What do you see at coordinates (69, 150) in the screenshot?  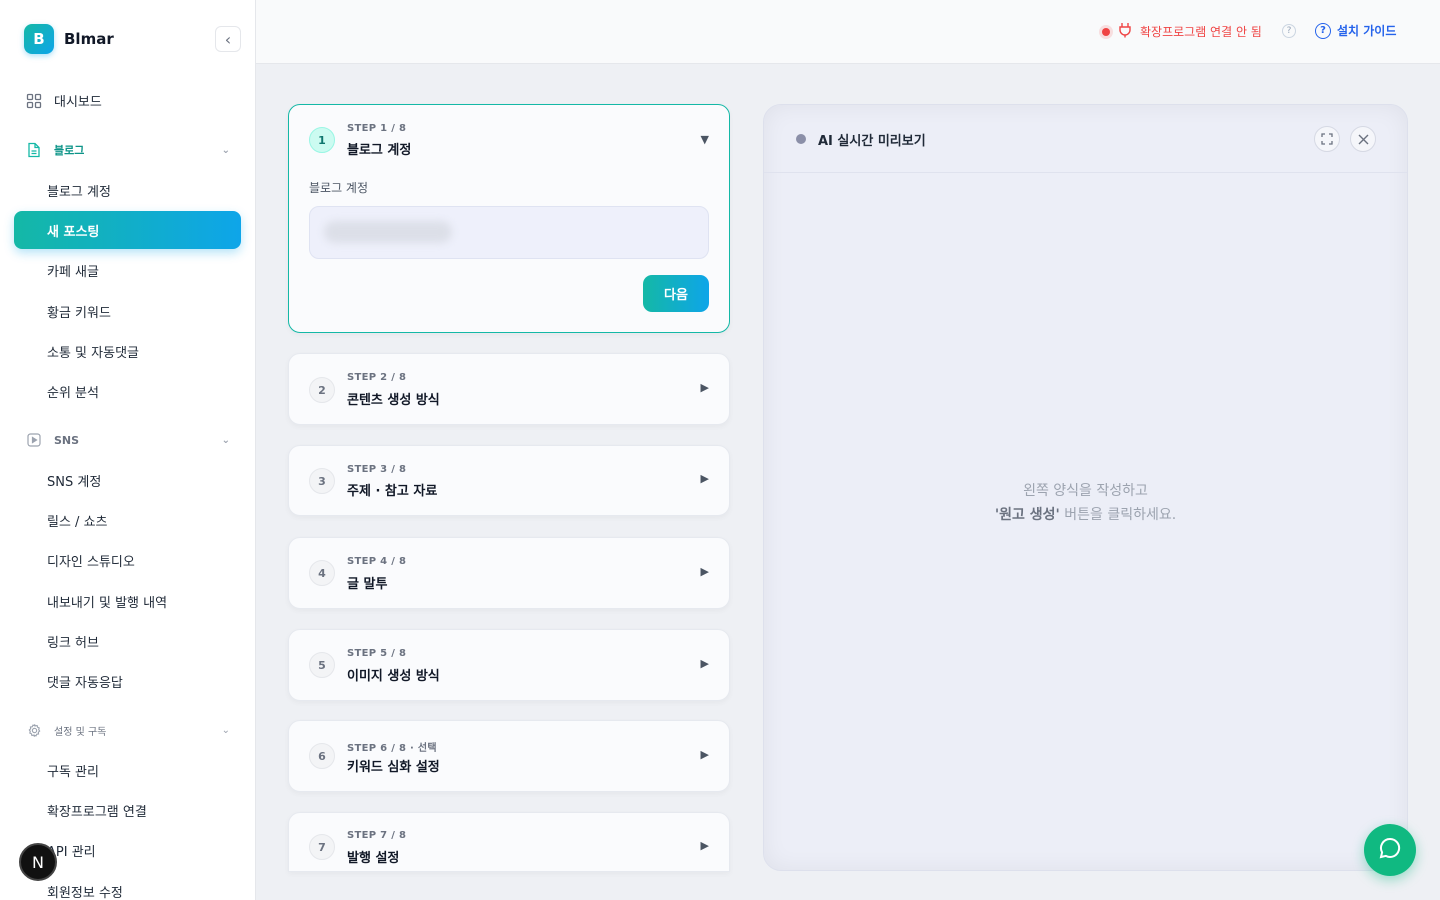 I see `section-label: 블로그` at bounding box center [69, 150].